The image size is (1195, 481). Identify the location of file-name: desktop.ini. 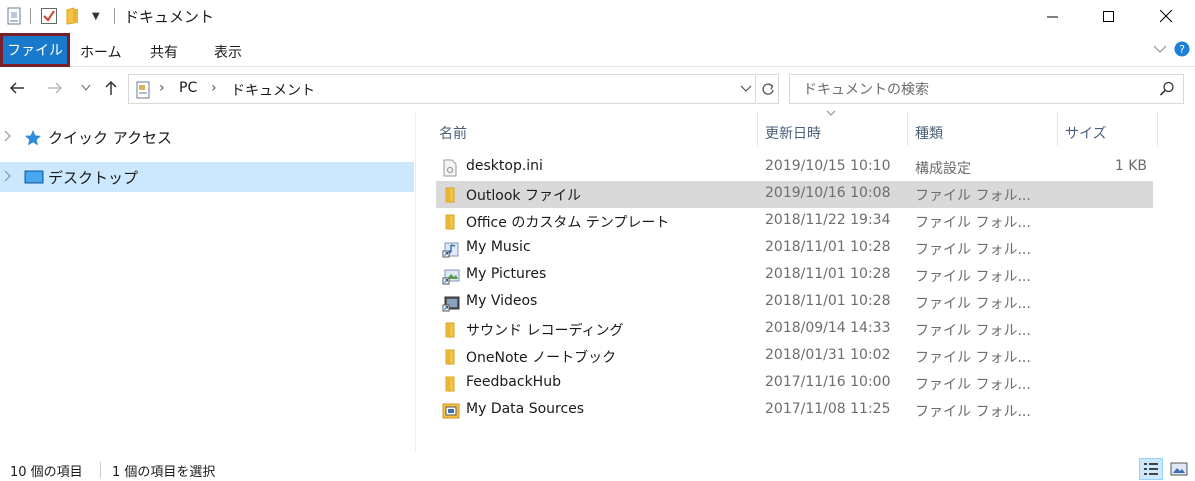
(504, 166).